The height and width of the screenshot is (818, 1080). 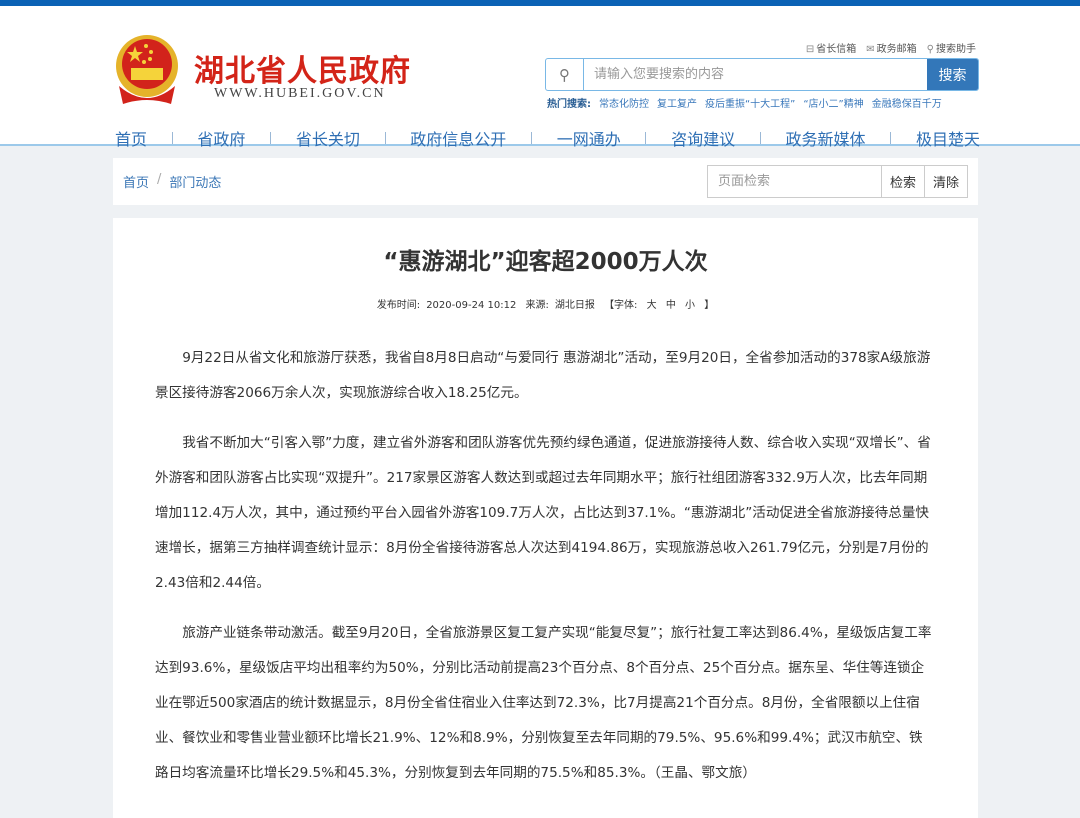 I want to click on envelope-icon: ✉, so click(x=870, y=49).